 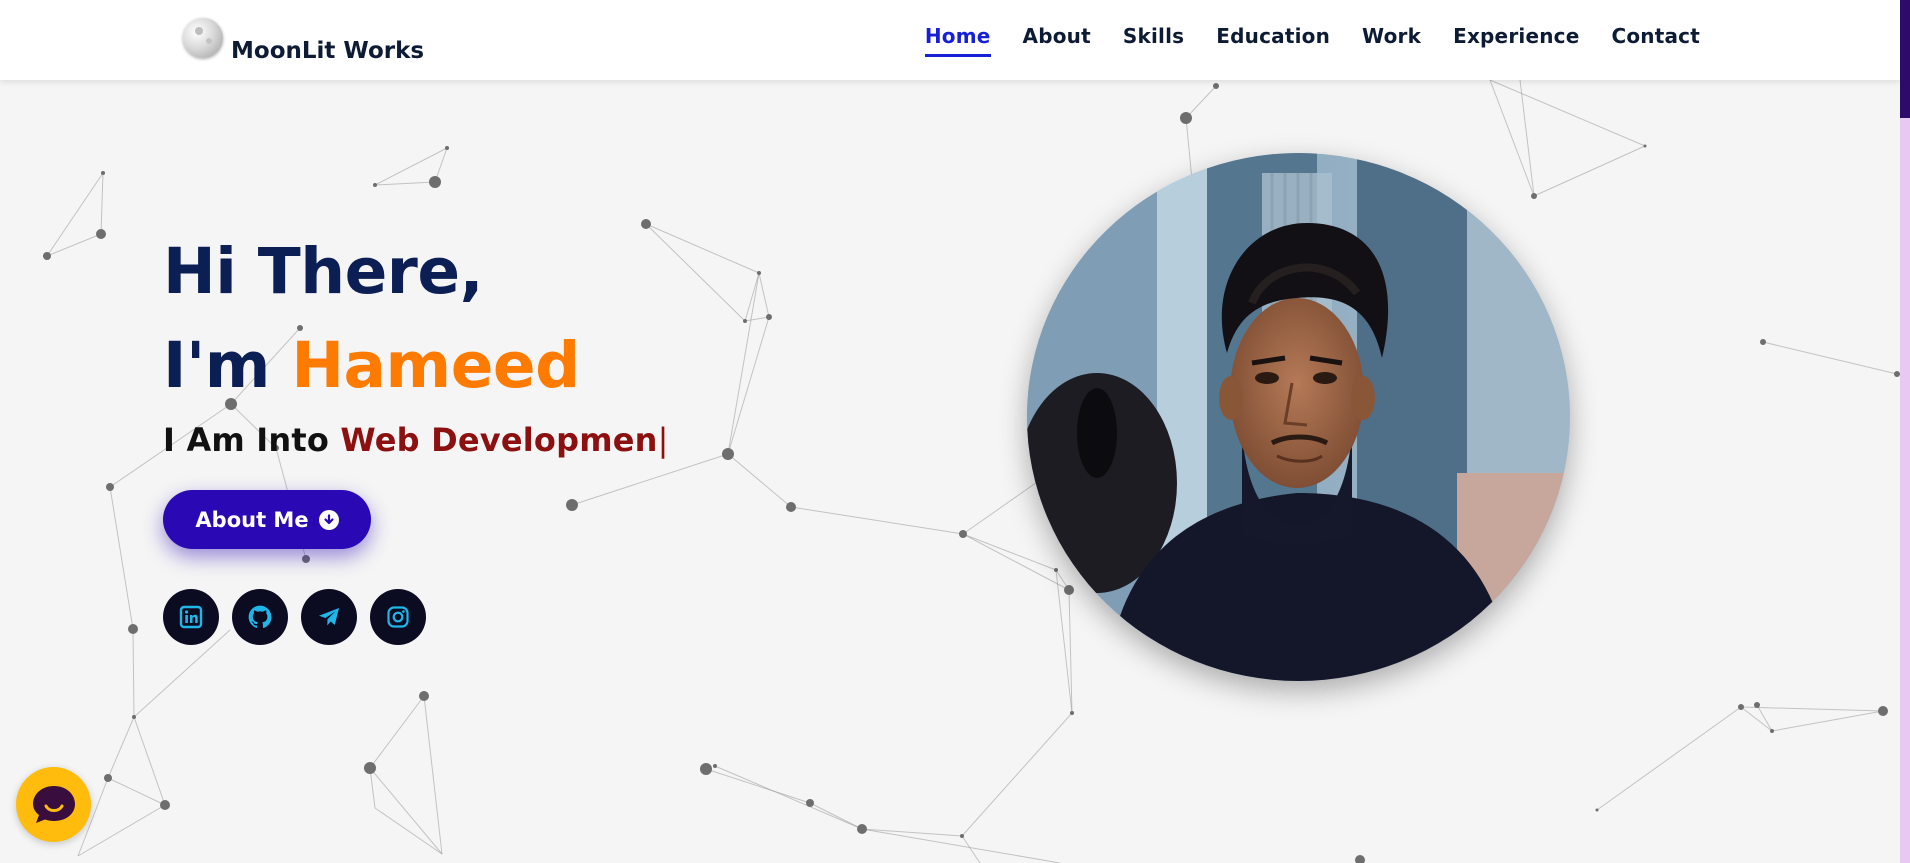 I want to click on nav-education: Education, so click(x=1273, y=40).